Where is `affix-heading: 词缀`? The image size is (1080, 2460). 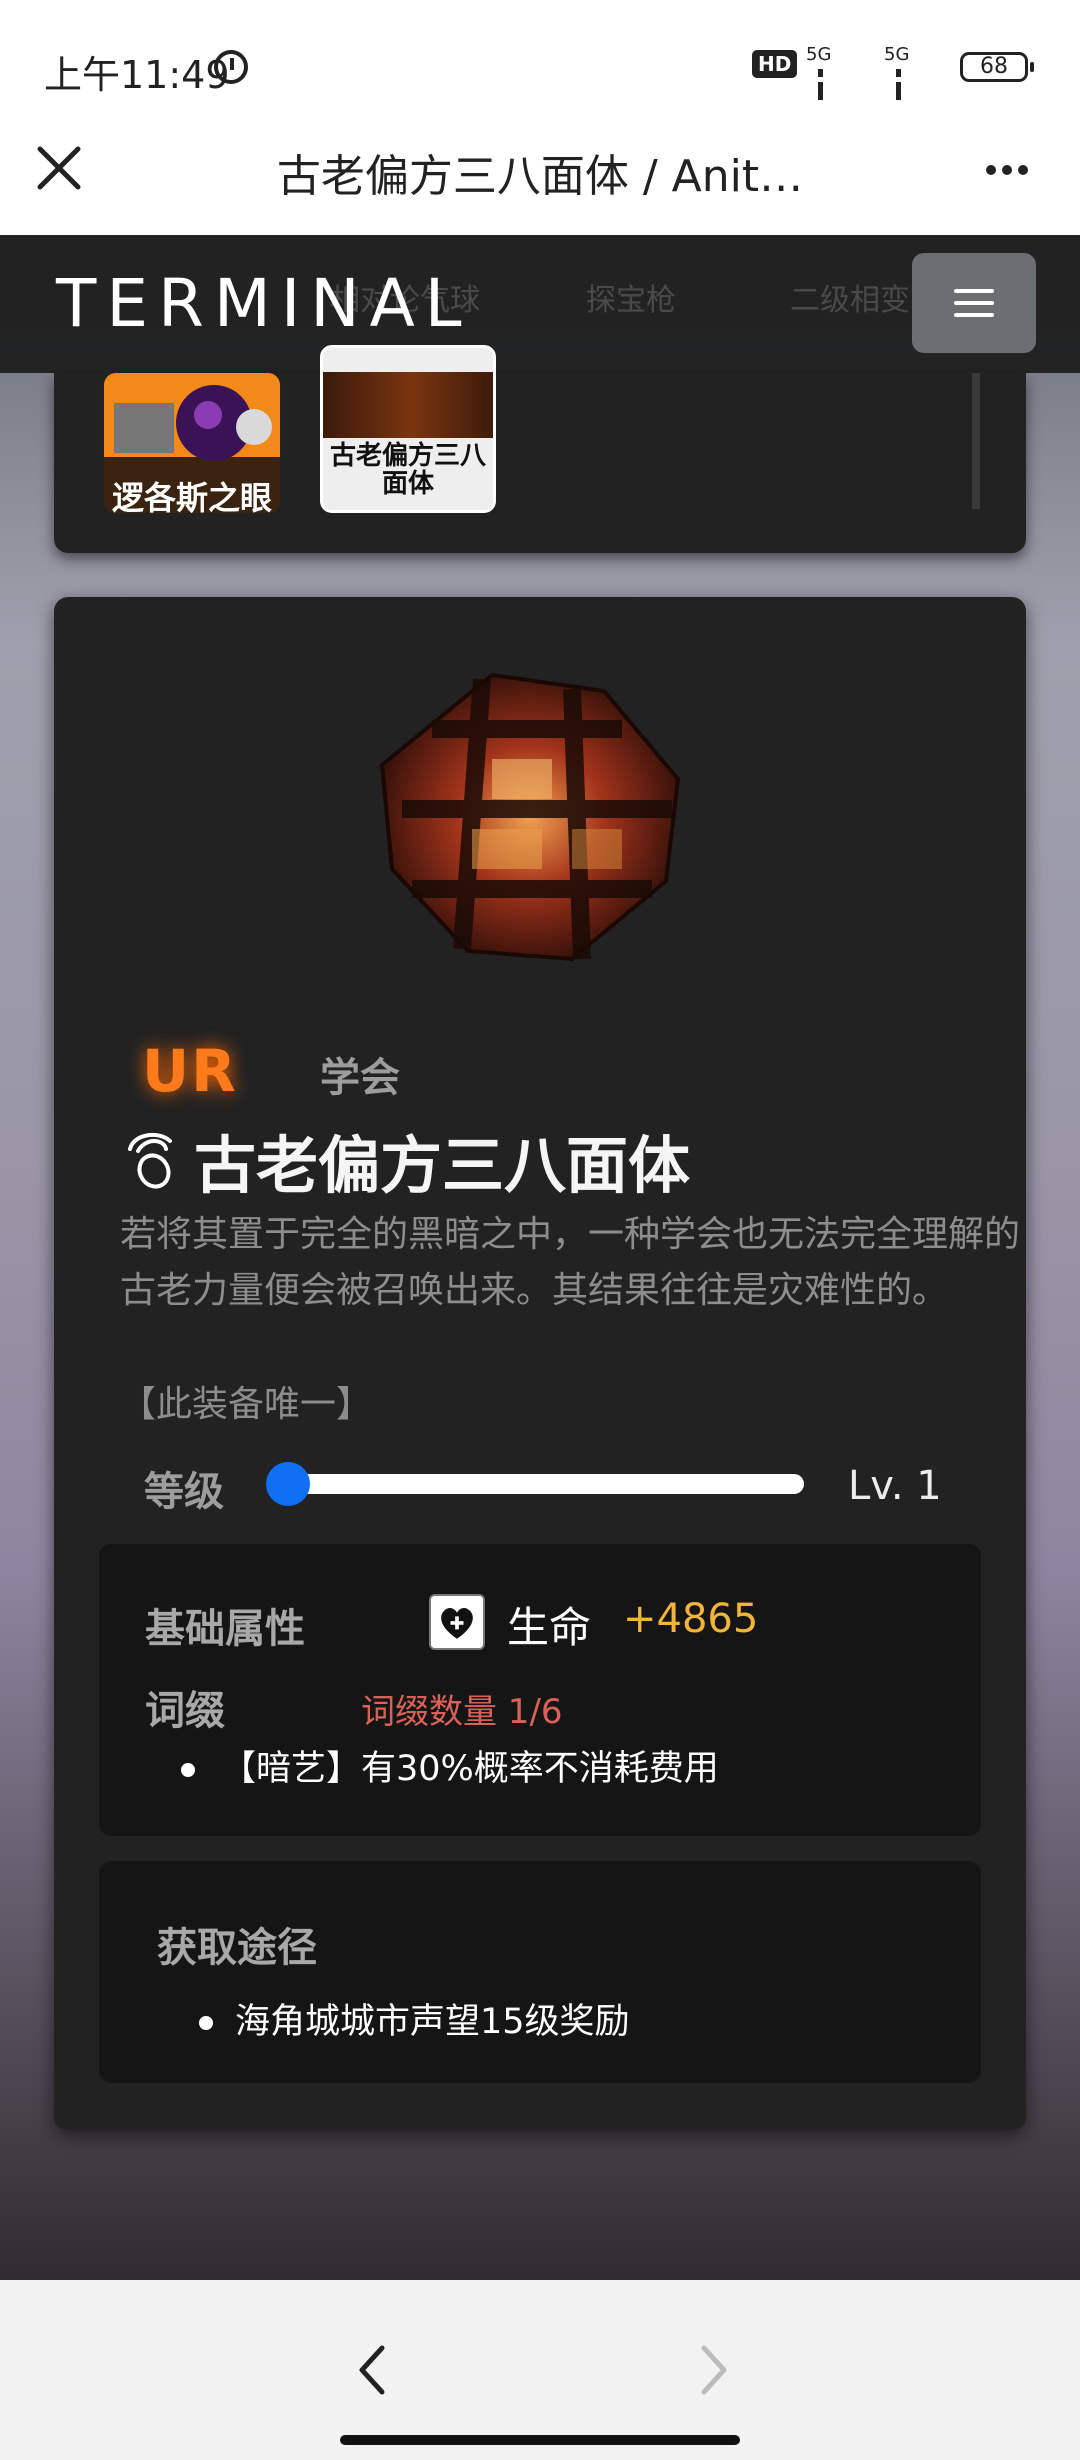 affix-heading: 词缀 is located at coordinates (185, 1711).